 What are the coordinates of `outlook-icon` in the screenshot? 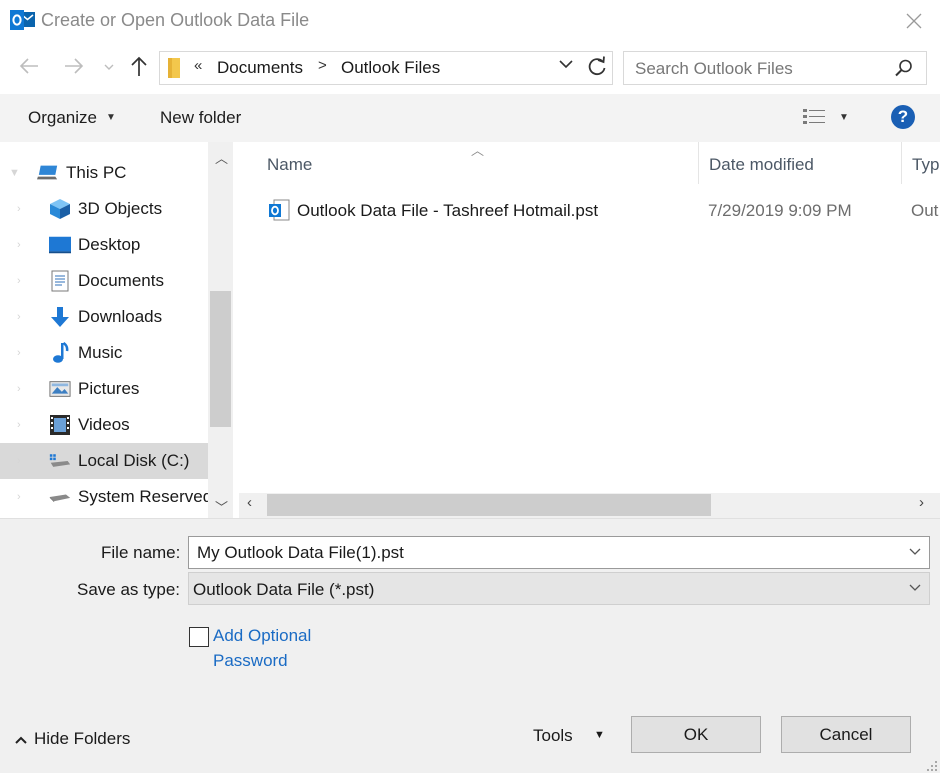 It's located at (23, 20).